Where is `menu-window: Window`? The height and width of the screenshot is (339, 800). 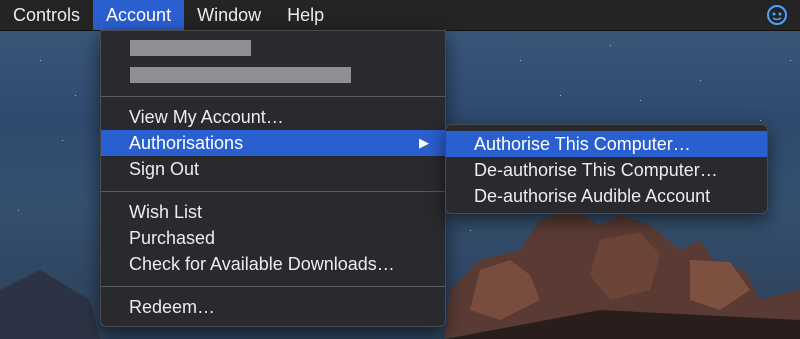 menu-window: Window is located at coordinates (229, 15).